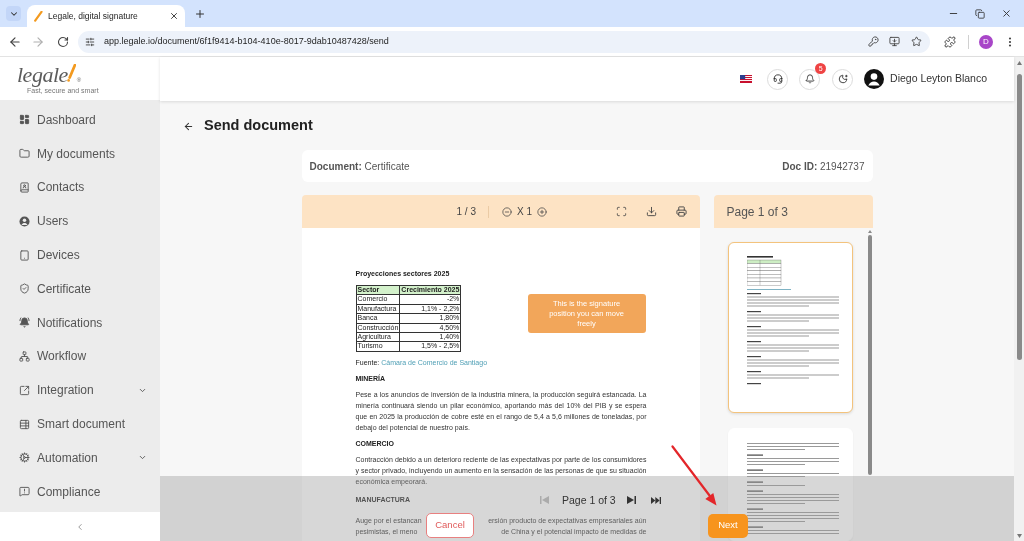 Image resolution: width=1024 pixels, height=541 pixels. I want to click on contact-book-icon, so click(24, 187).